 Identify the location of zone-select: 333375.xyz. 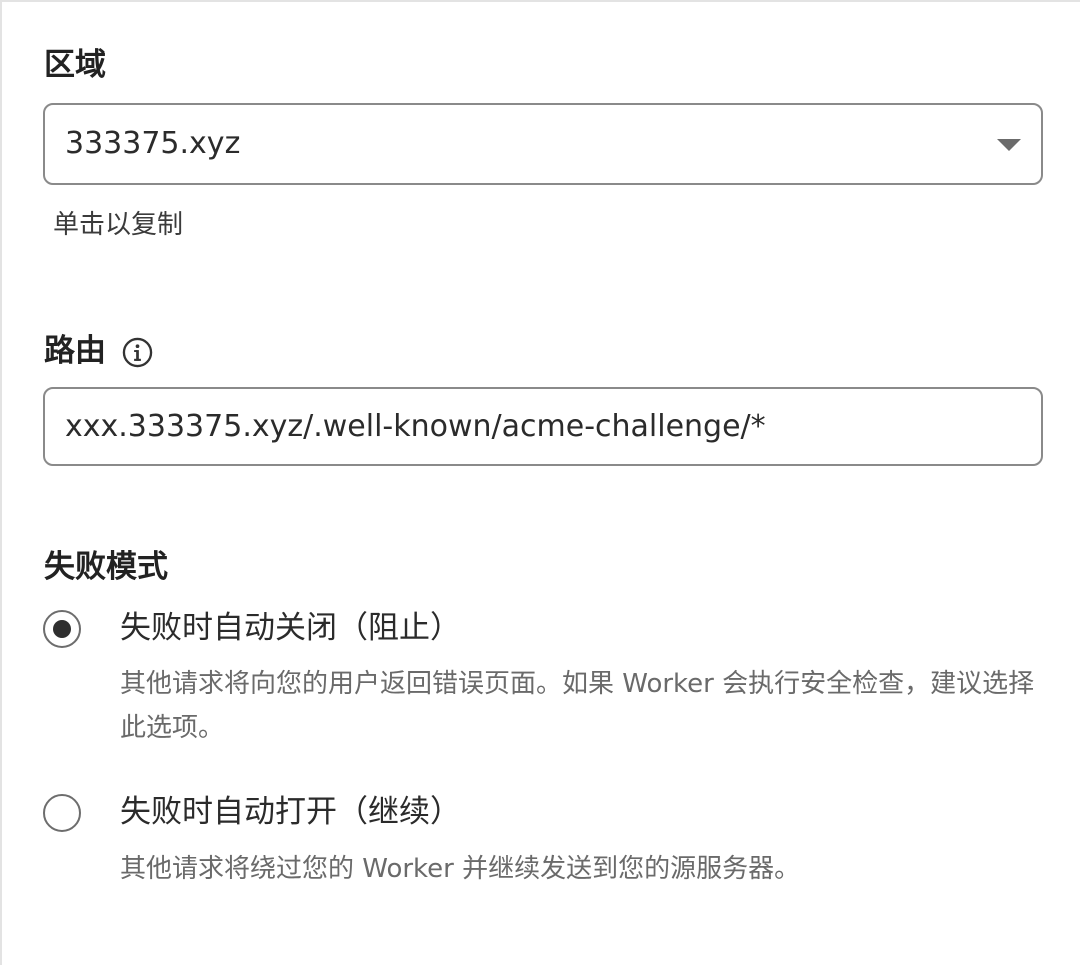
(543, 144).